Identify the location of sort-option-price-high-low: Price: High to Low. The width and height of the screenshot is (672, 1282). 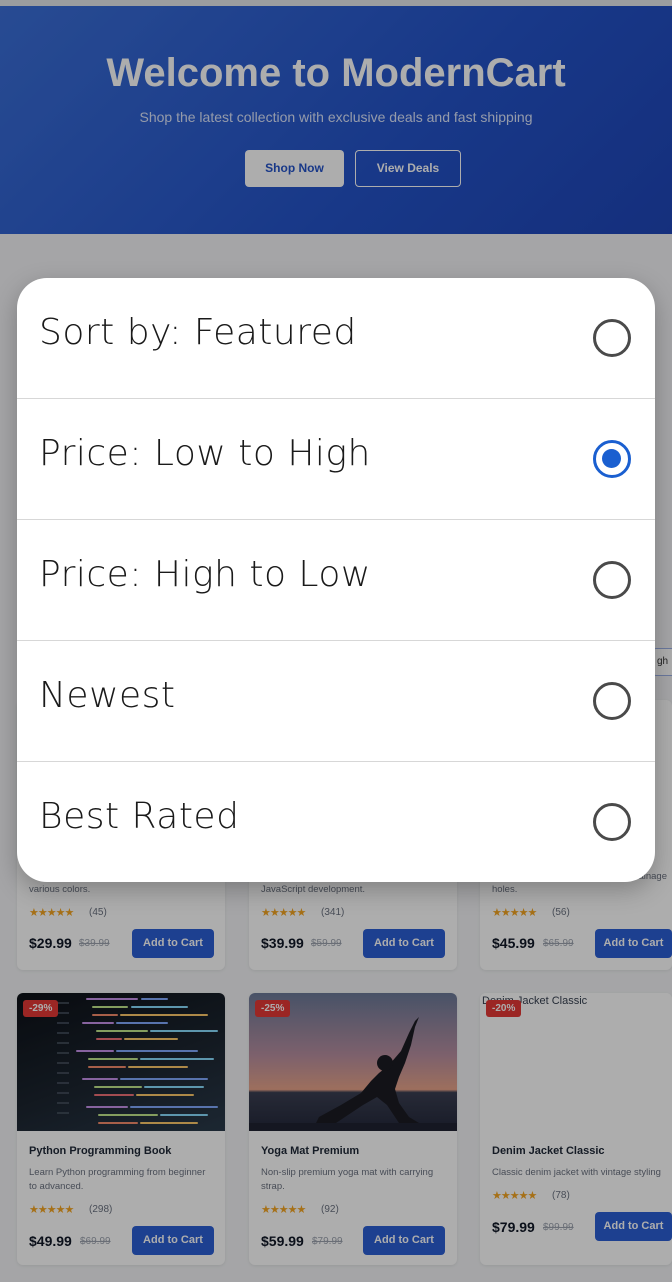
(336, 580).